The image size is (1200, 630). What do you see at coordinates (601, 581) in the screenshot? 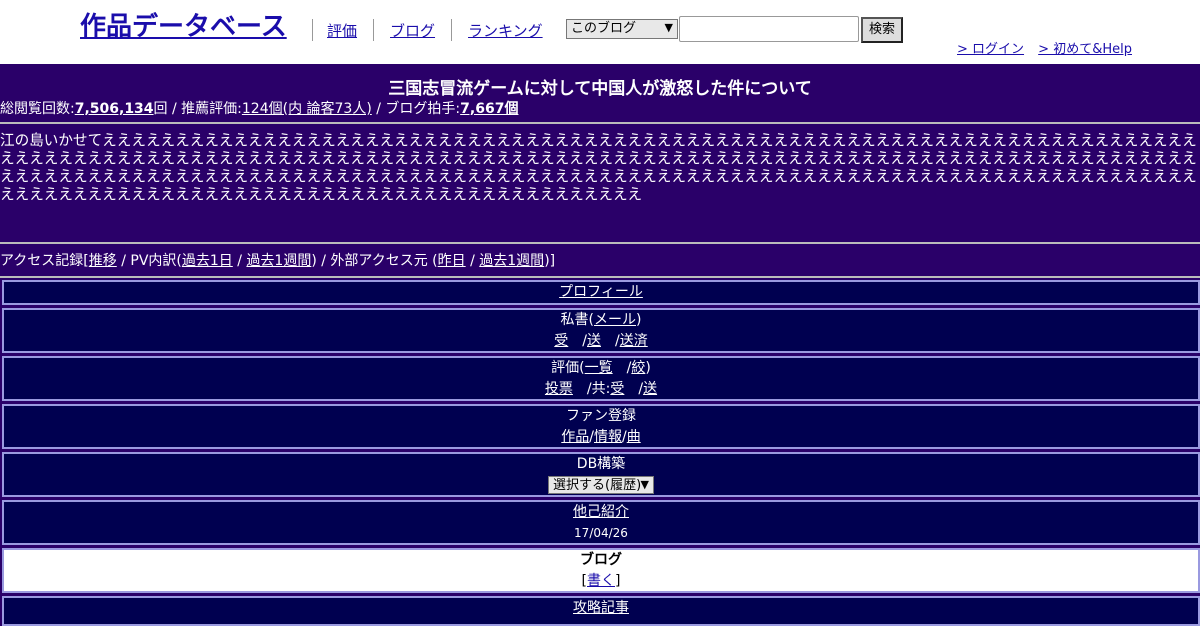
I see `blog-write-link: 書く` at bounding box center [601, 581].